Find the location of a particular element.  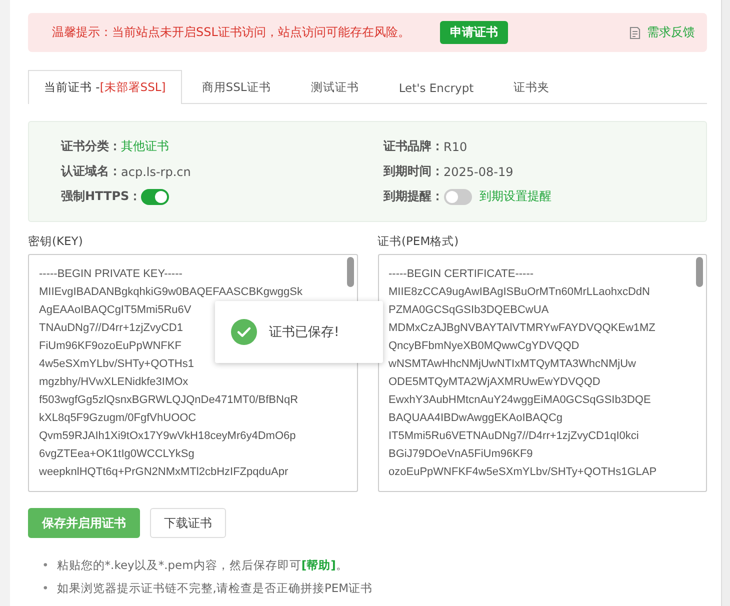

text-line: wNSMTAwHhcNMjUwNTIxMTQyMTA3WhcNMjUw is located at coordinates (512, 364).